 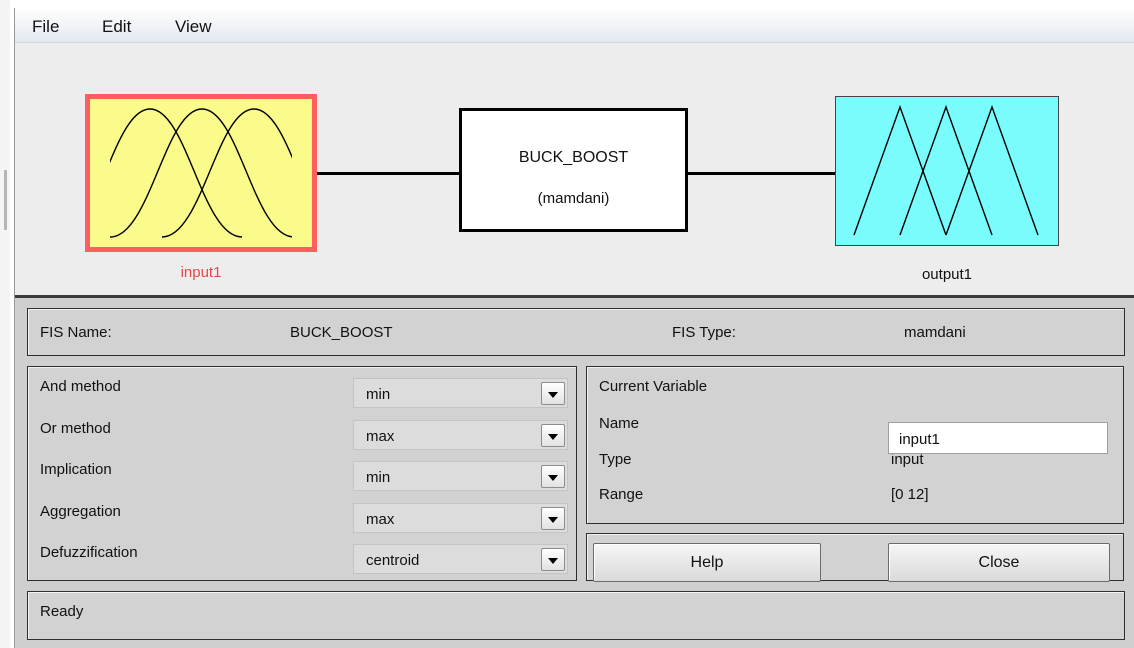 I want to click on triangular-membership-icon, so click(x=946, y=170).